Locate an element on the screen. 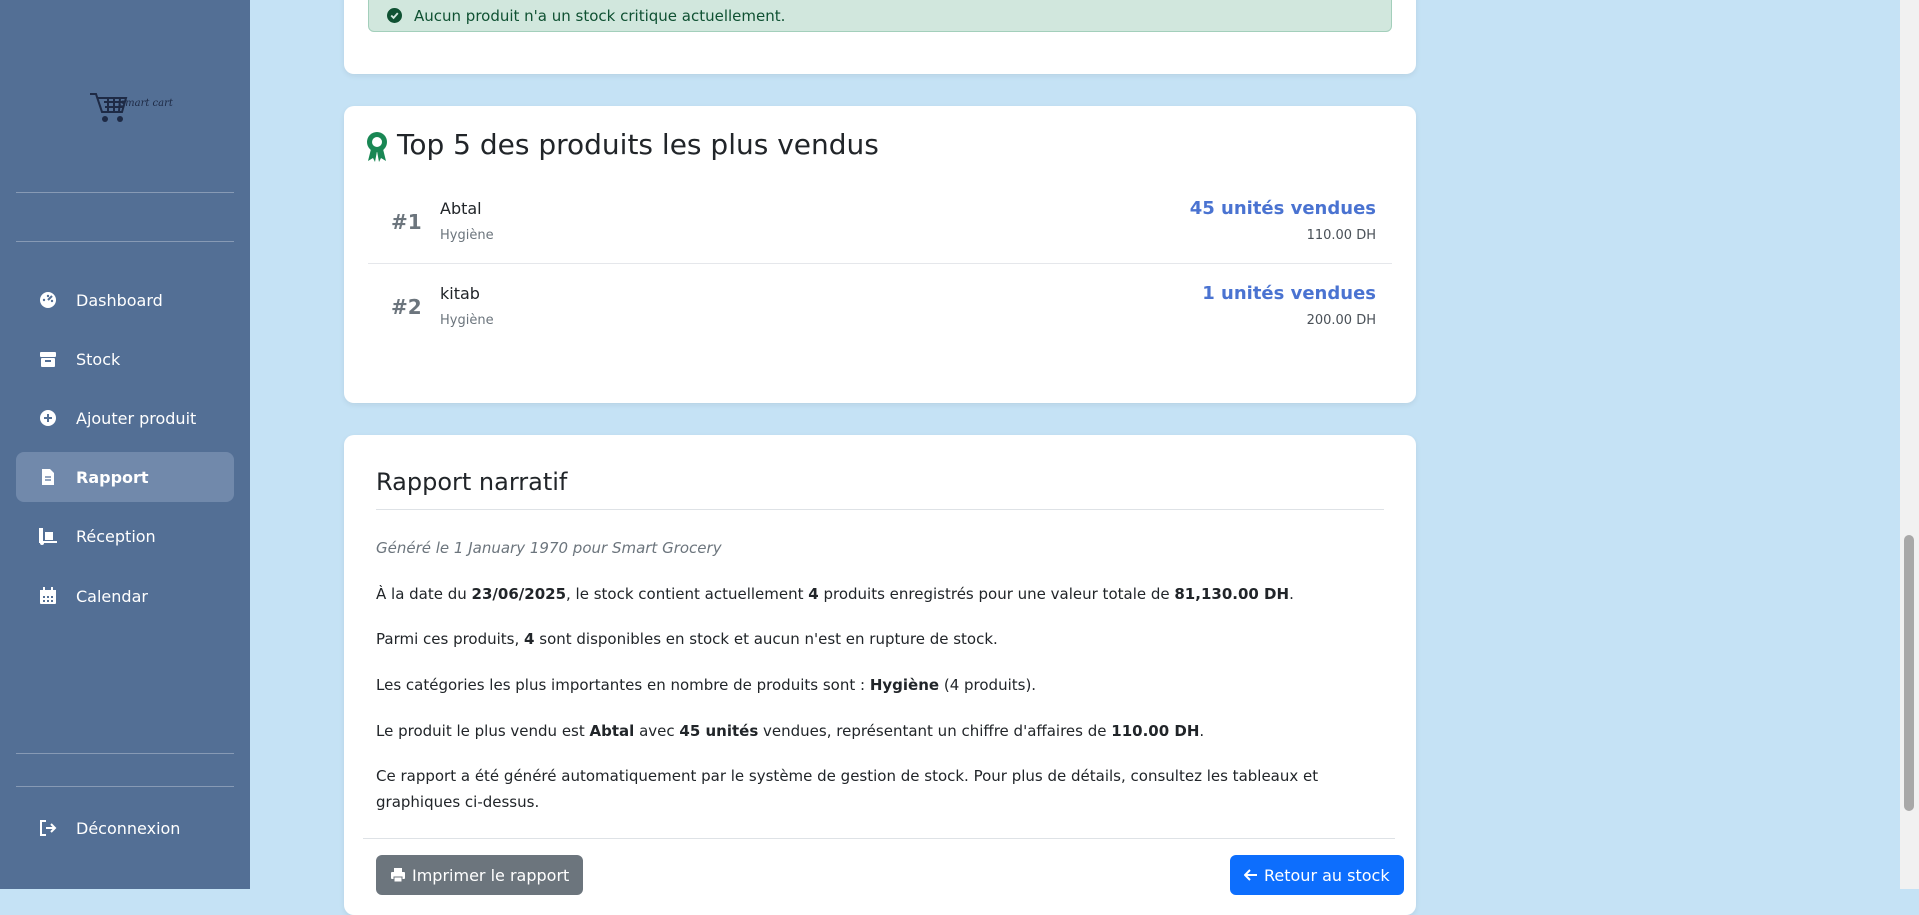 This screenshot has height=915, width=1919. logout-label: Déconnexion is located at coordinates (128, 828).